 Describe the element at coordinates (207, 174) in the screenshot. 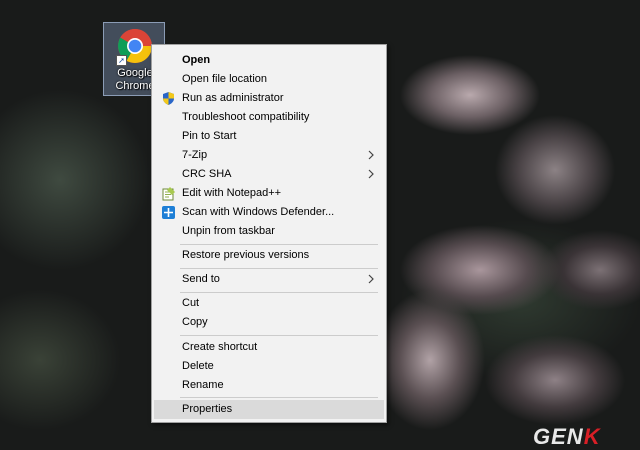

I see `menu-item-label: CRC SHA` at that location.